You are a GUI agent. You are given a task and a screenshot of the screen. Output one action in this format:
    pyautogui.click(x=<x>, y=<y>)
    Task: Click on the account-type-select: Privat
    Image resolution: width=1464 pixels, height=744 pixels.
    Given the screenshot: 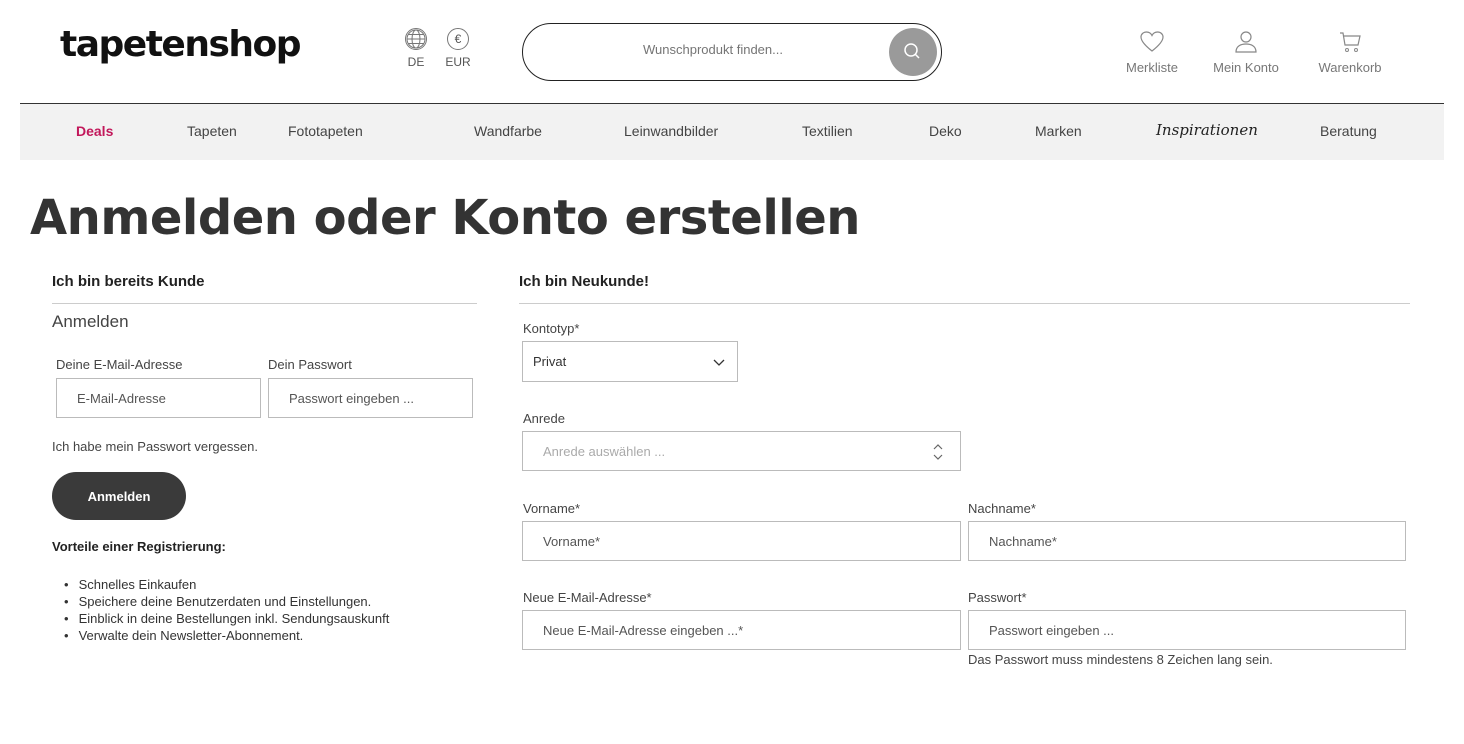 What is the action you would take?
    pyautogui.click(x=630, y=361)
    